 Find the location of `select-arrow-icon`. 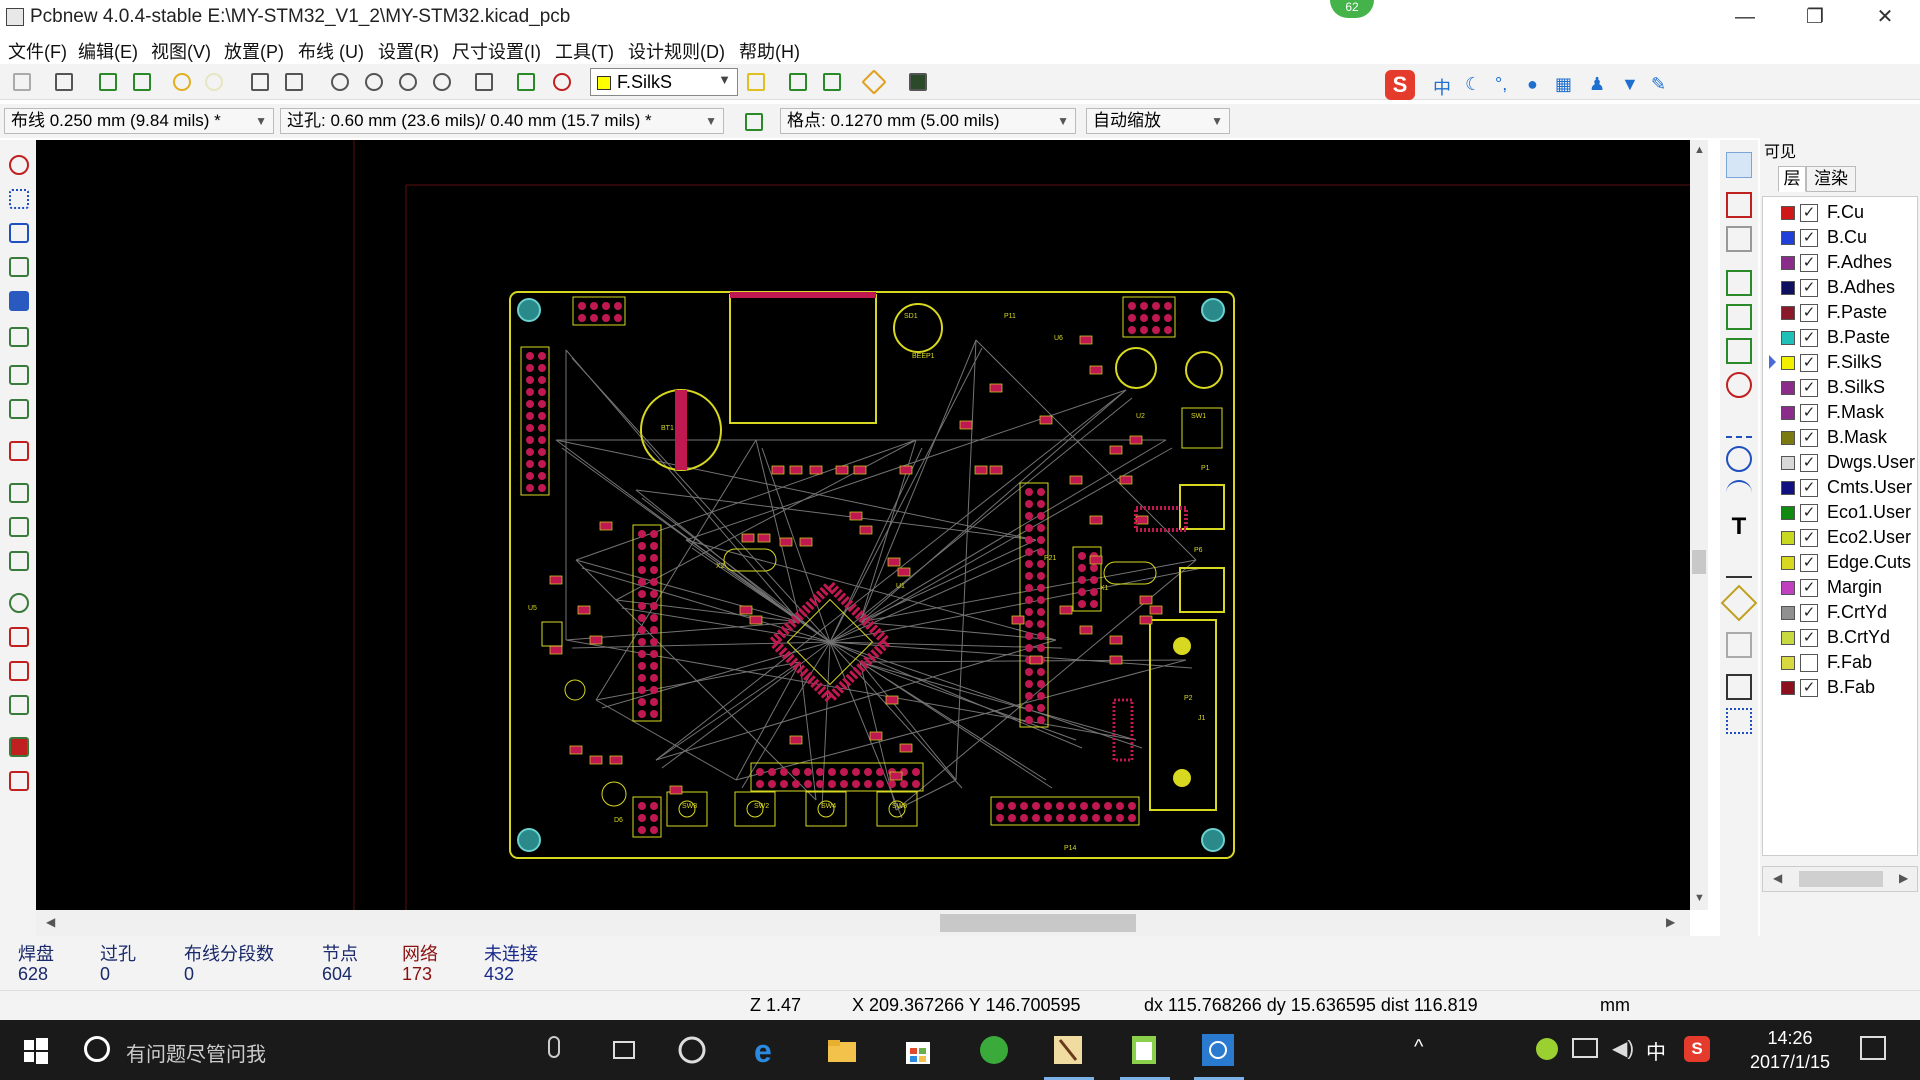

select-arrow-icon is located at coordinates (1739, 165).